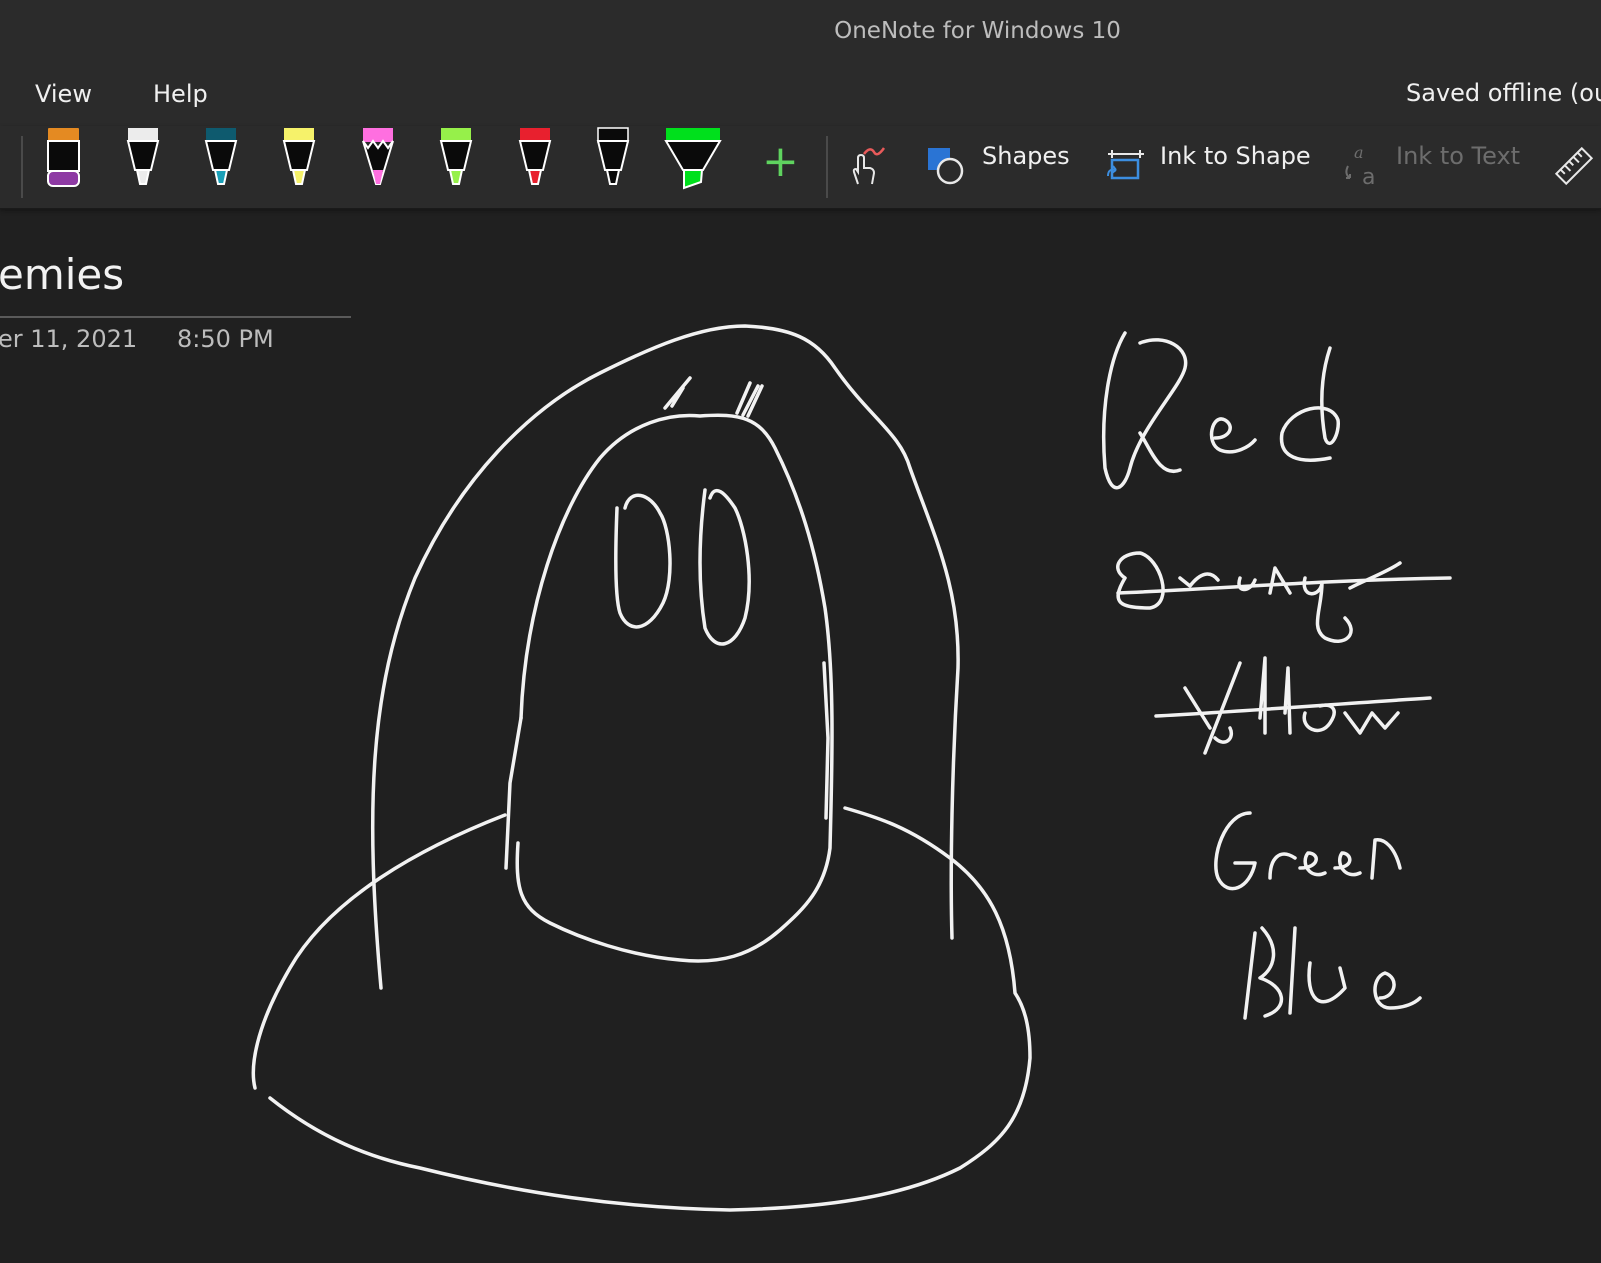  I want to click on menu-bar: View Help Saved offline (out, so click(800, 95).